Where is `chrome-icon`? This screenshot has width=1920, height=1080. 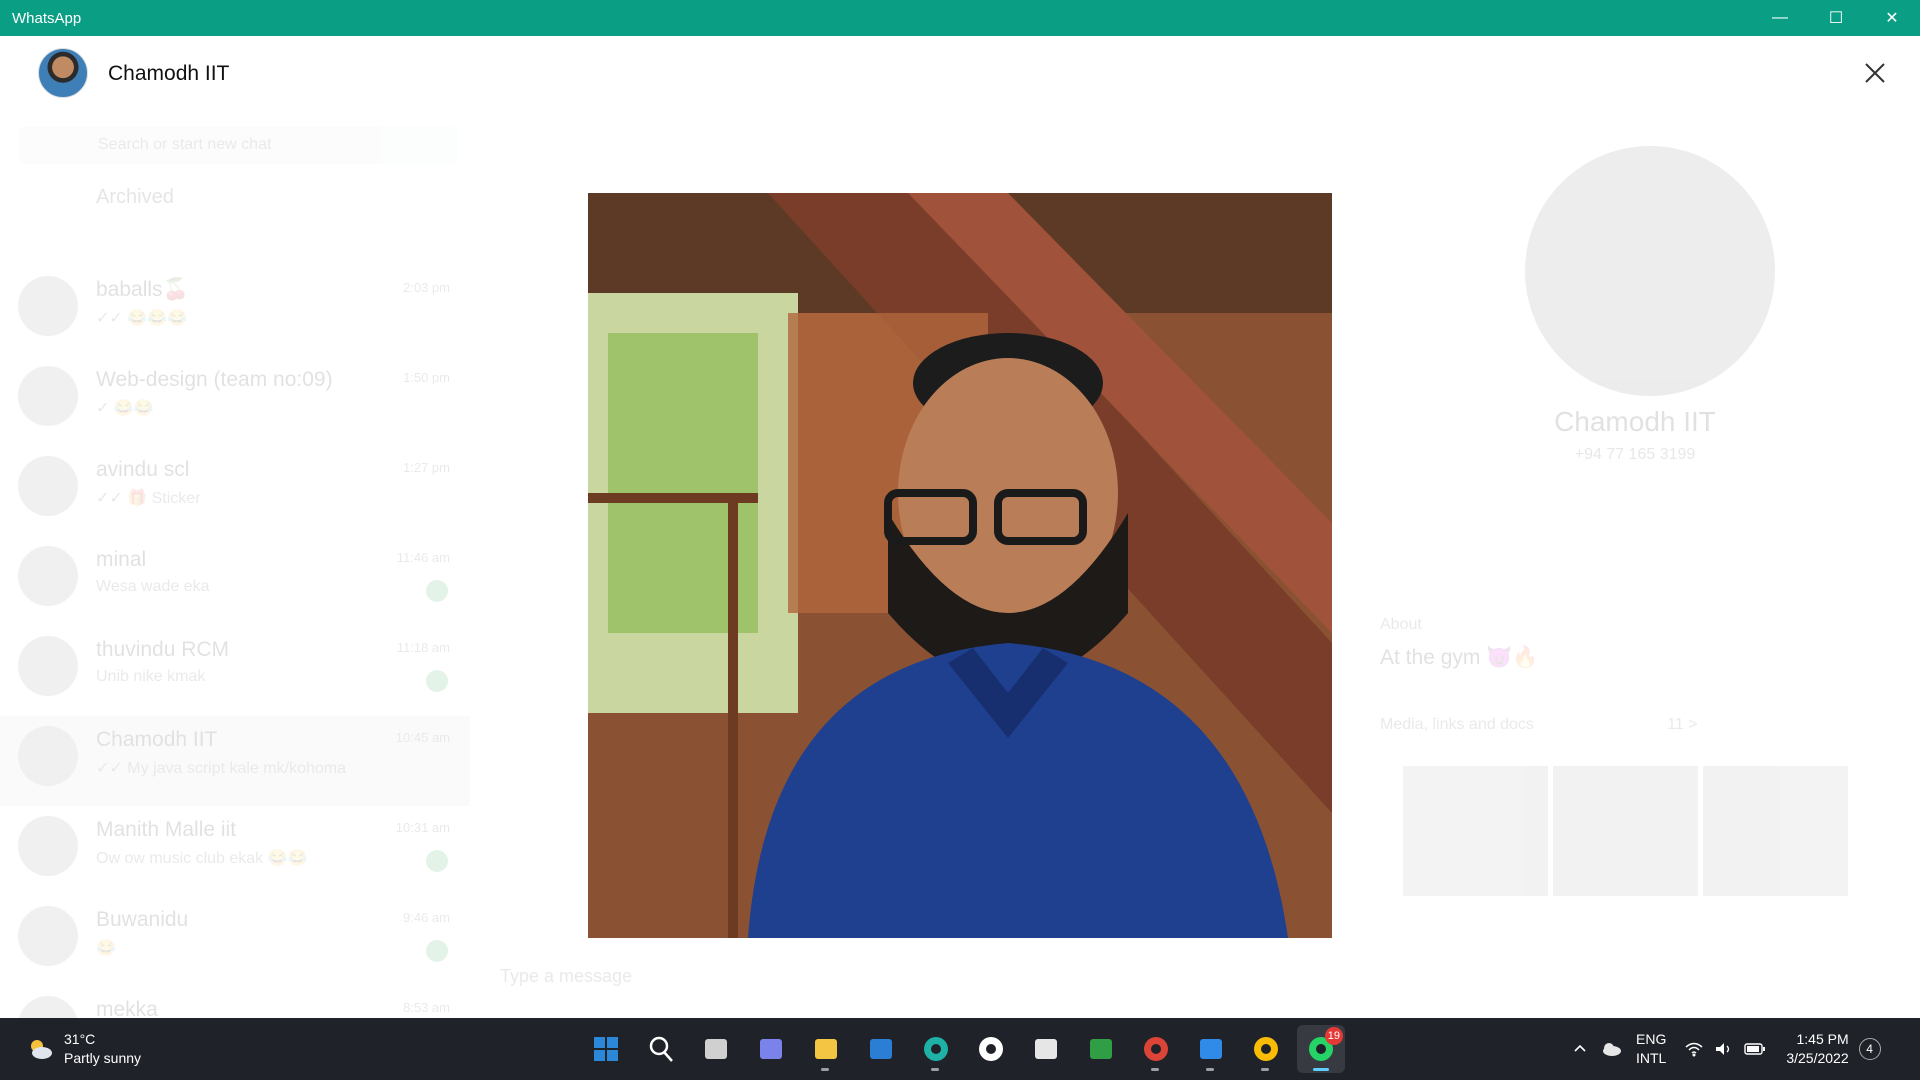
chrome-icon is located at coordinates (1266, 1049).